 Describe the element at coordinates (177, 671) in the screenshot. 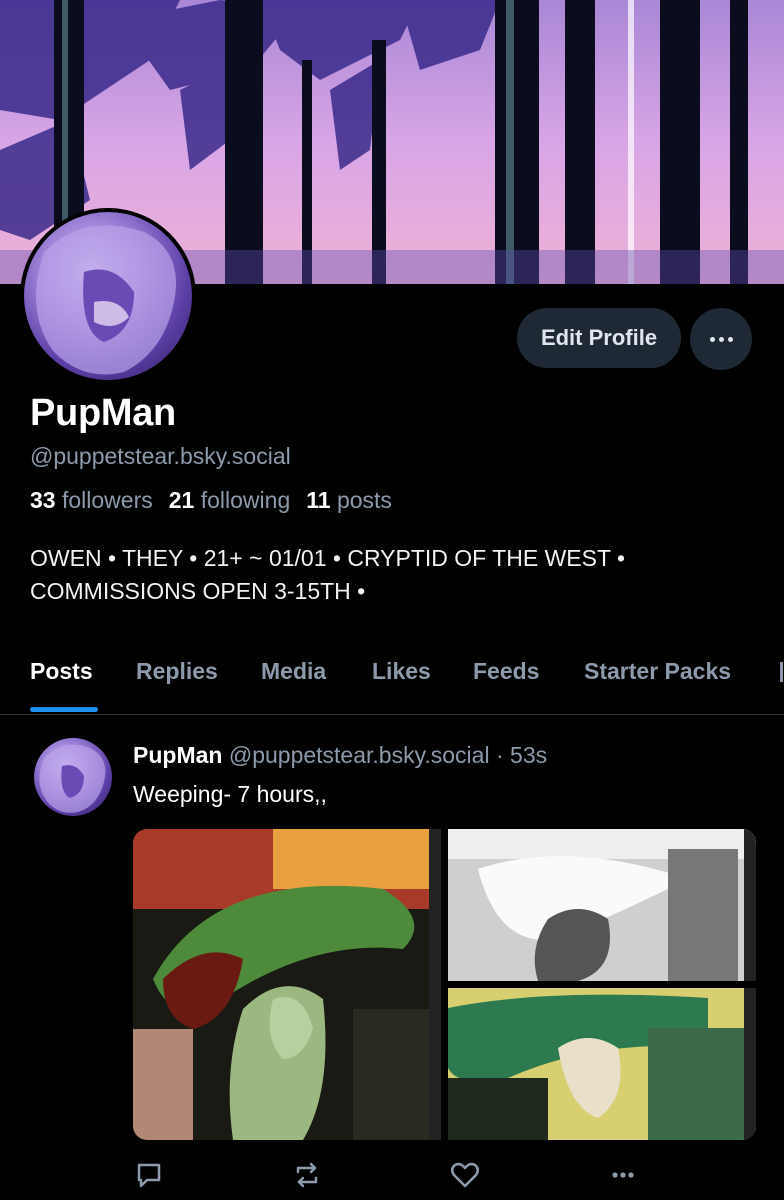

I see `tab-replies: Replies` at that location.